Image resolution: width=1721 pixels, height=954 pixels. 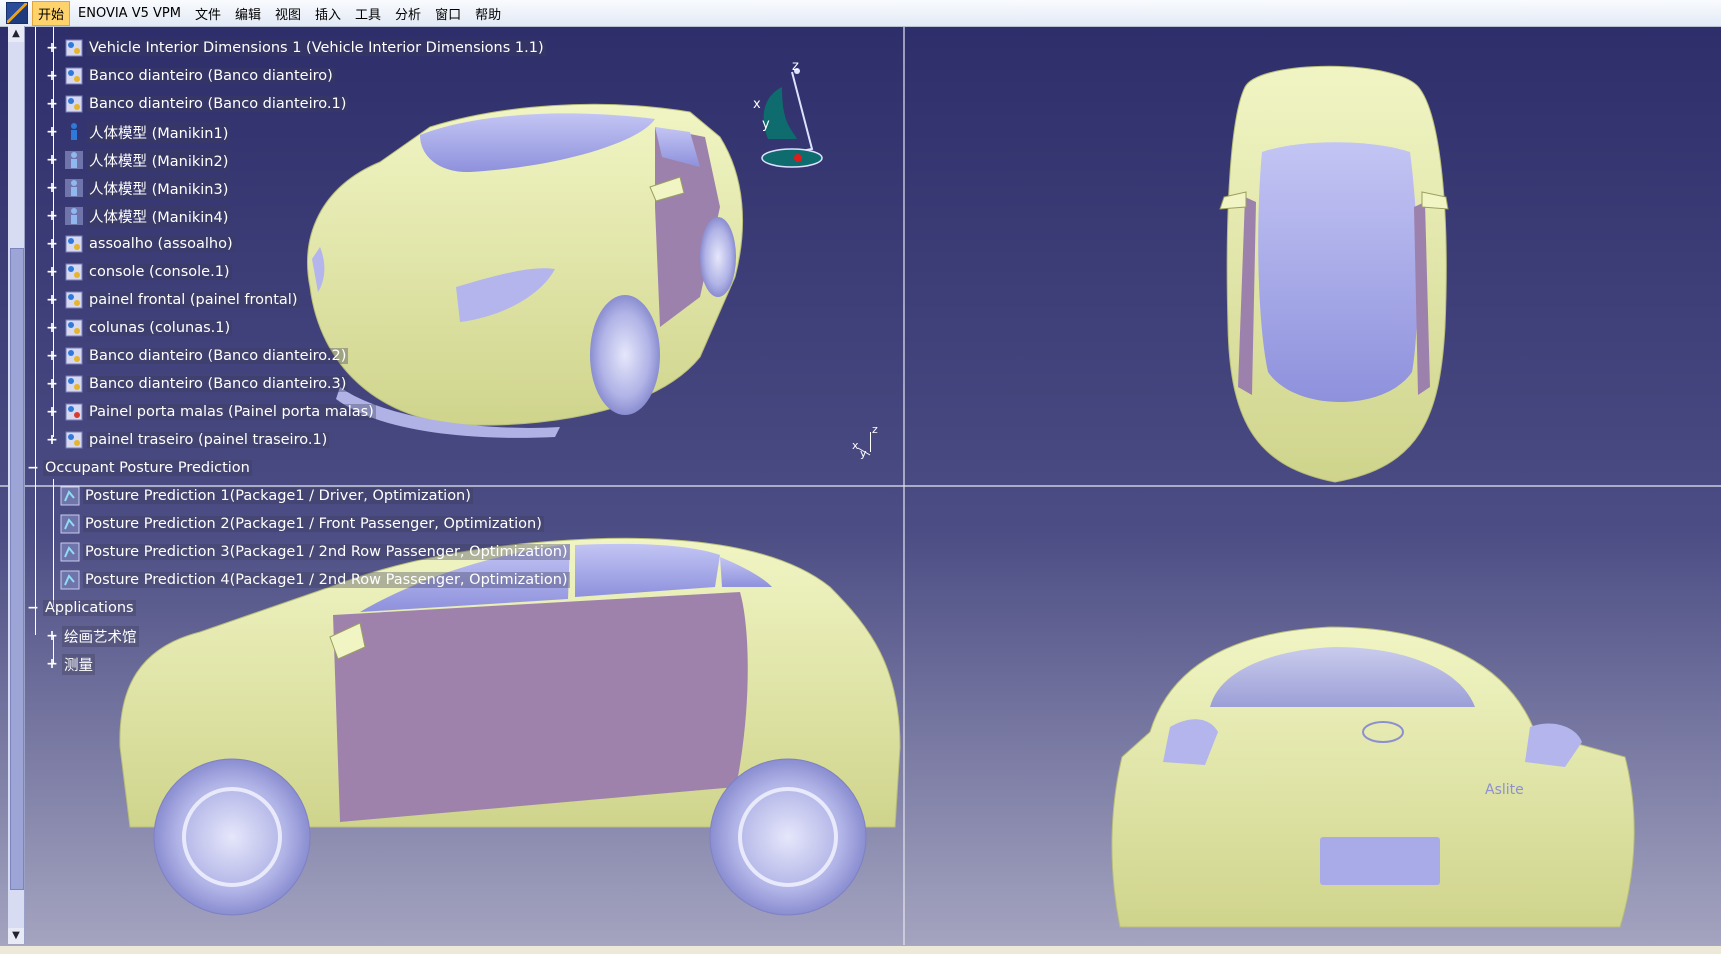 I want to click on tree-label: painel traseiro (painel traseiro.1), so click(x=208, y=440).